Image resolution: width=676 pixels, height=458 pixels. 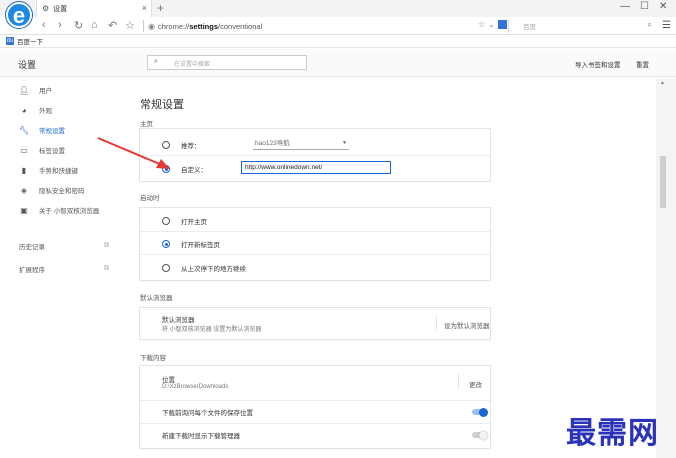 I want to click on watermark: 最需网, so click(x=612, y=433).